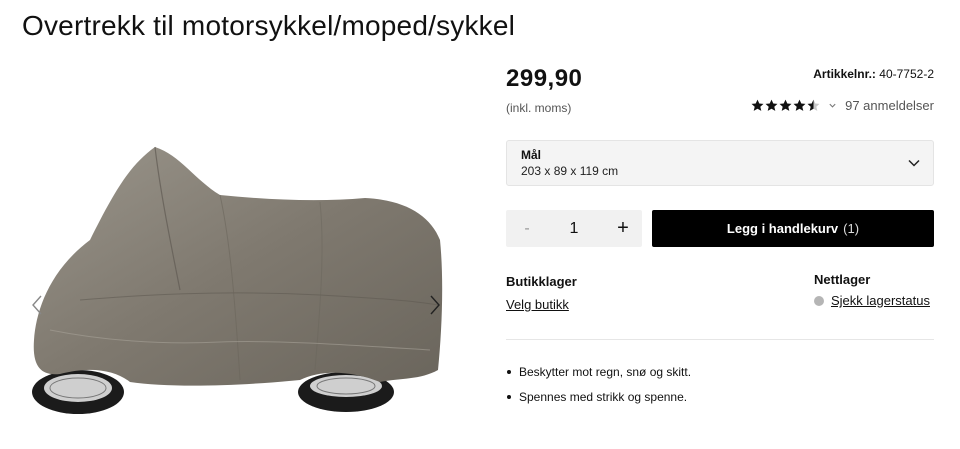 The image size is (960, 449). I want to click on size-select-label: Mål, so click(531, 155).